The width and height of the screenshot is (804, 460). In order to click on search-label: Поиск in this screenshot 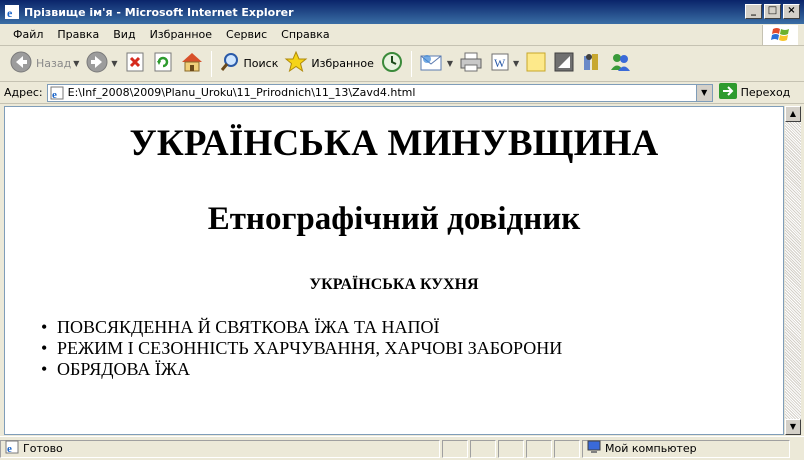, I will do `click(261, 63)`.